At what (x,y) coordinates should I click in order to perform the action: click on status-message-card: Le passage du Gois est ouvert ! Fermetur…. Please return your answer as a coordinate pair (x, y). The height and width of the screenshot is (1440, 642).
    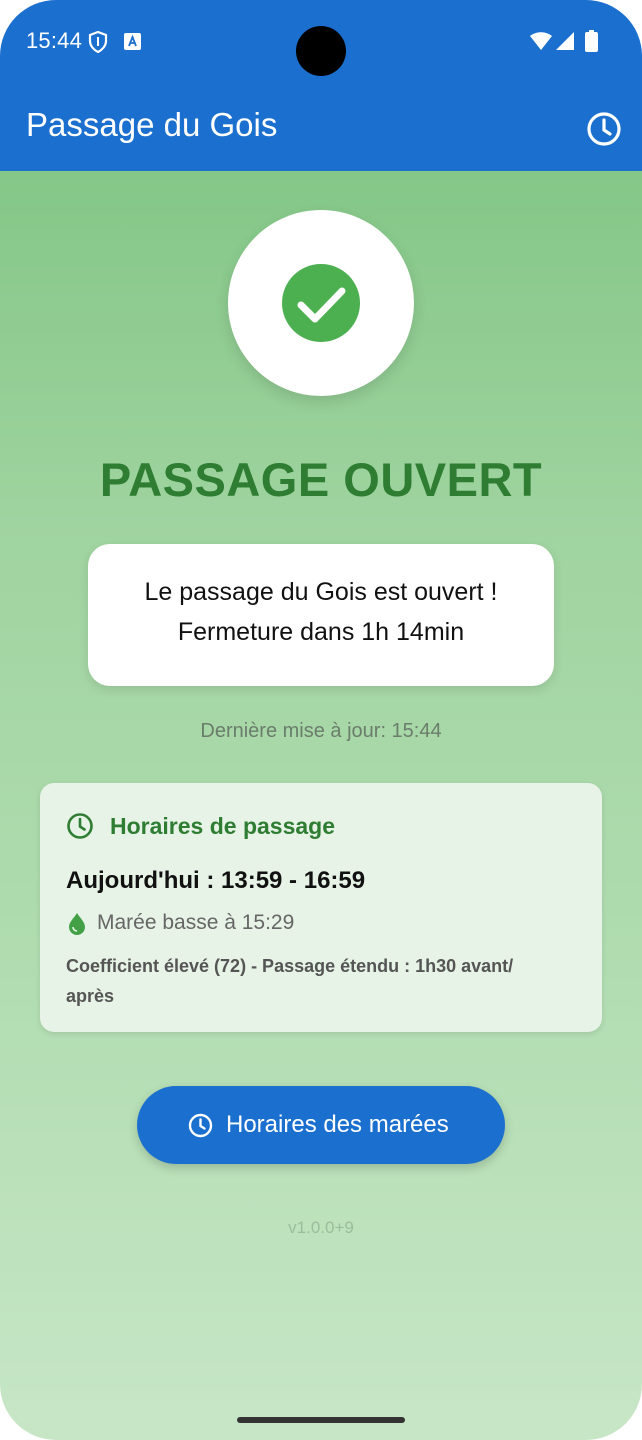
    Looking at the image, I should click on (321, 615).